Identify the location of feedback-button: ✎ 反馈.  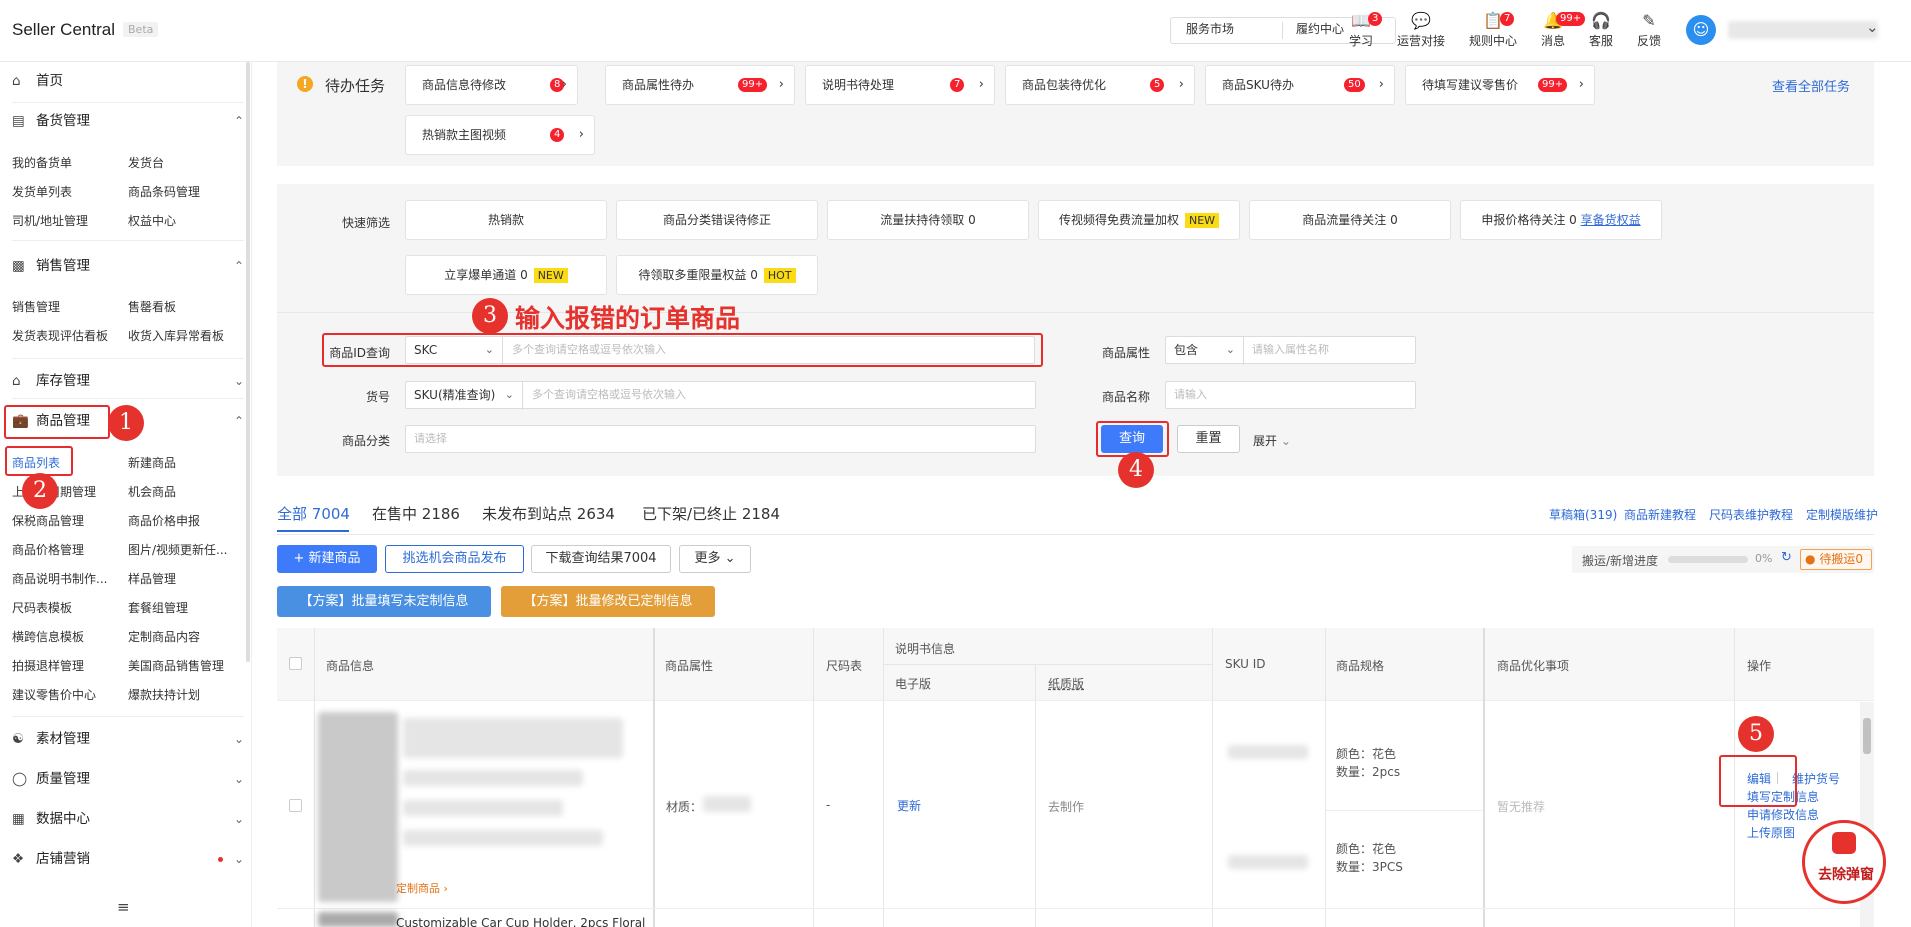
(1649, 30).